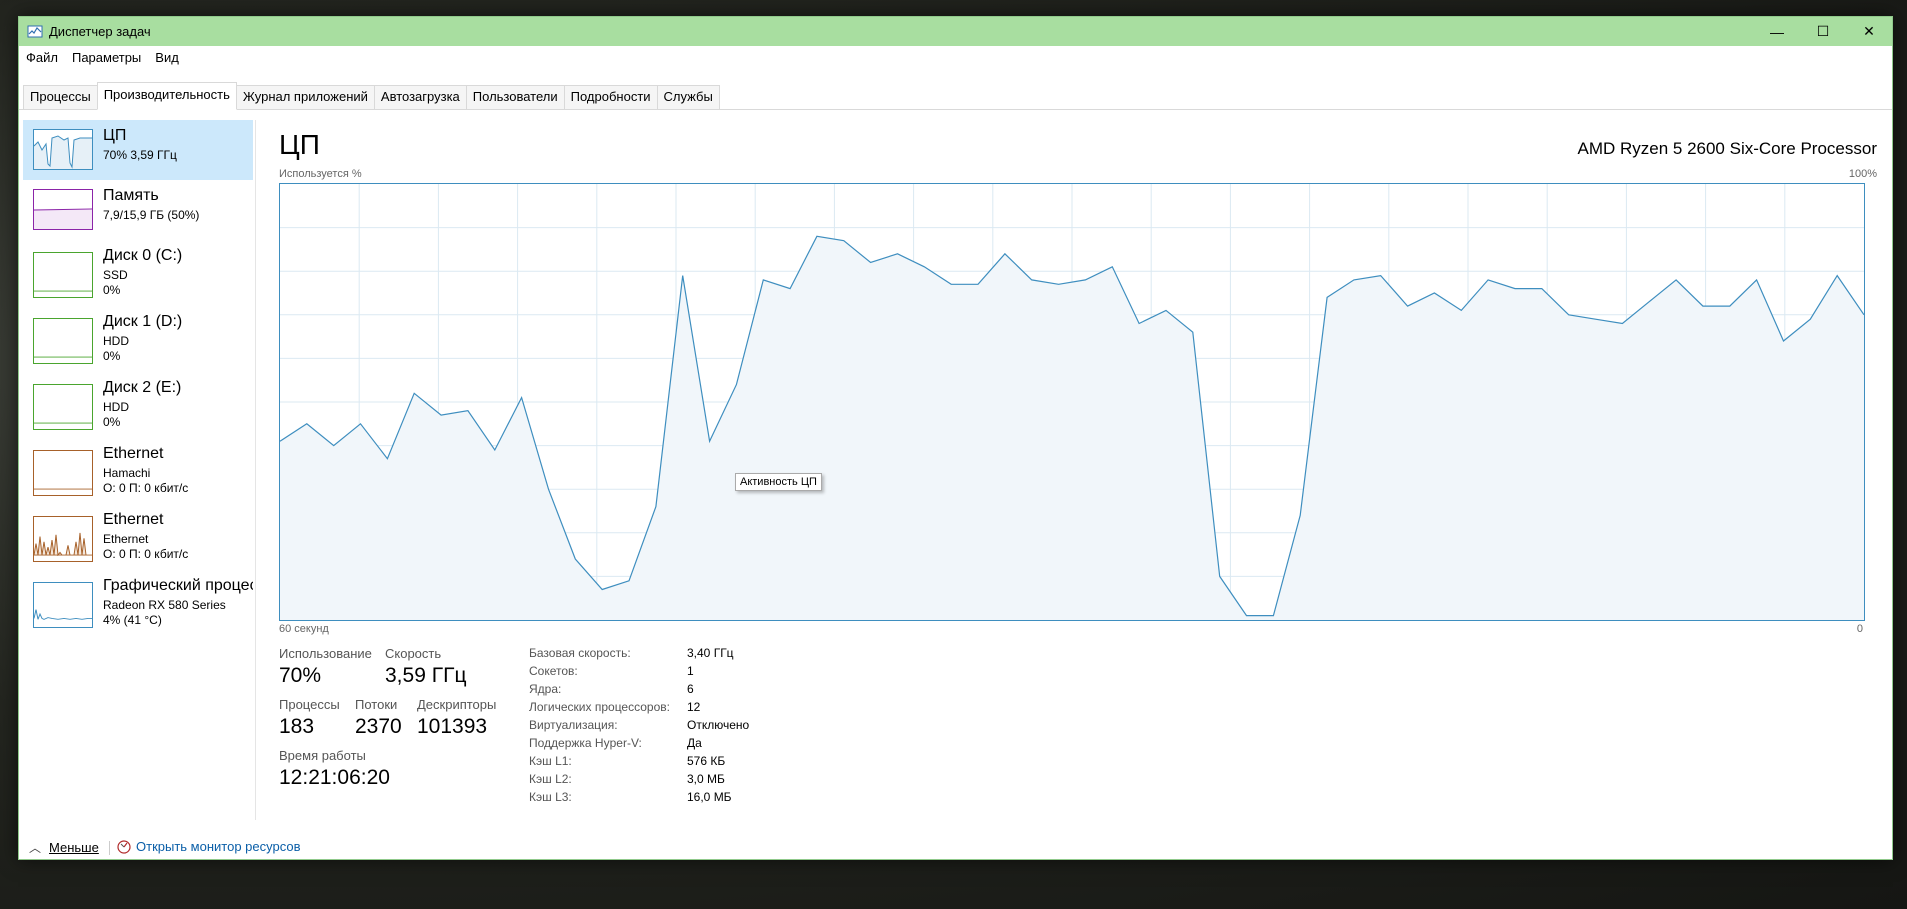  I want to click on page-title: ЦП, so click(299, 144).